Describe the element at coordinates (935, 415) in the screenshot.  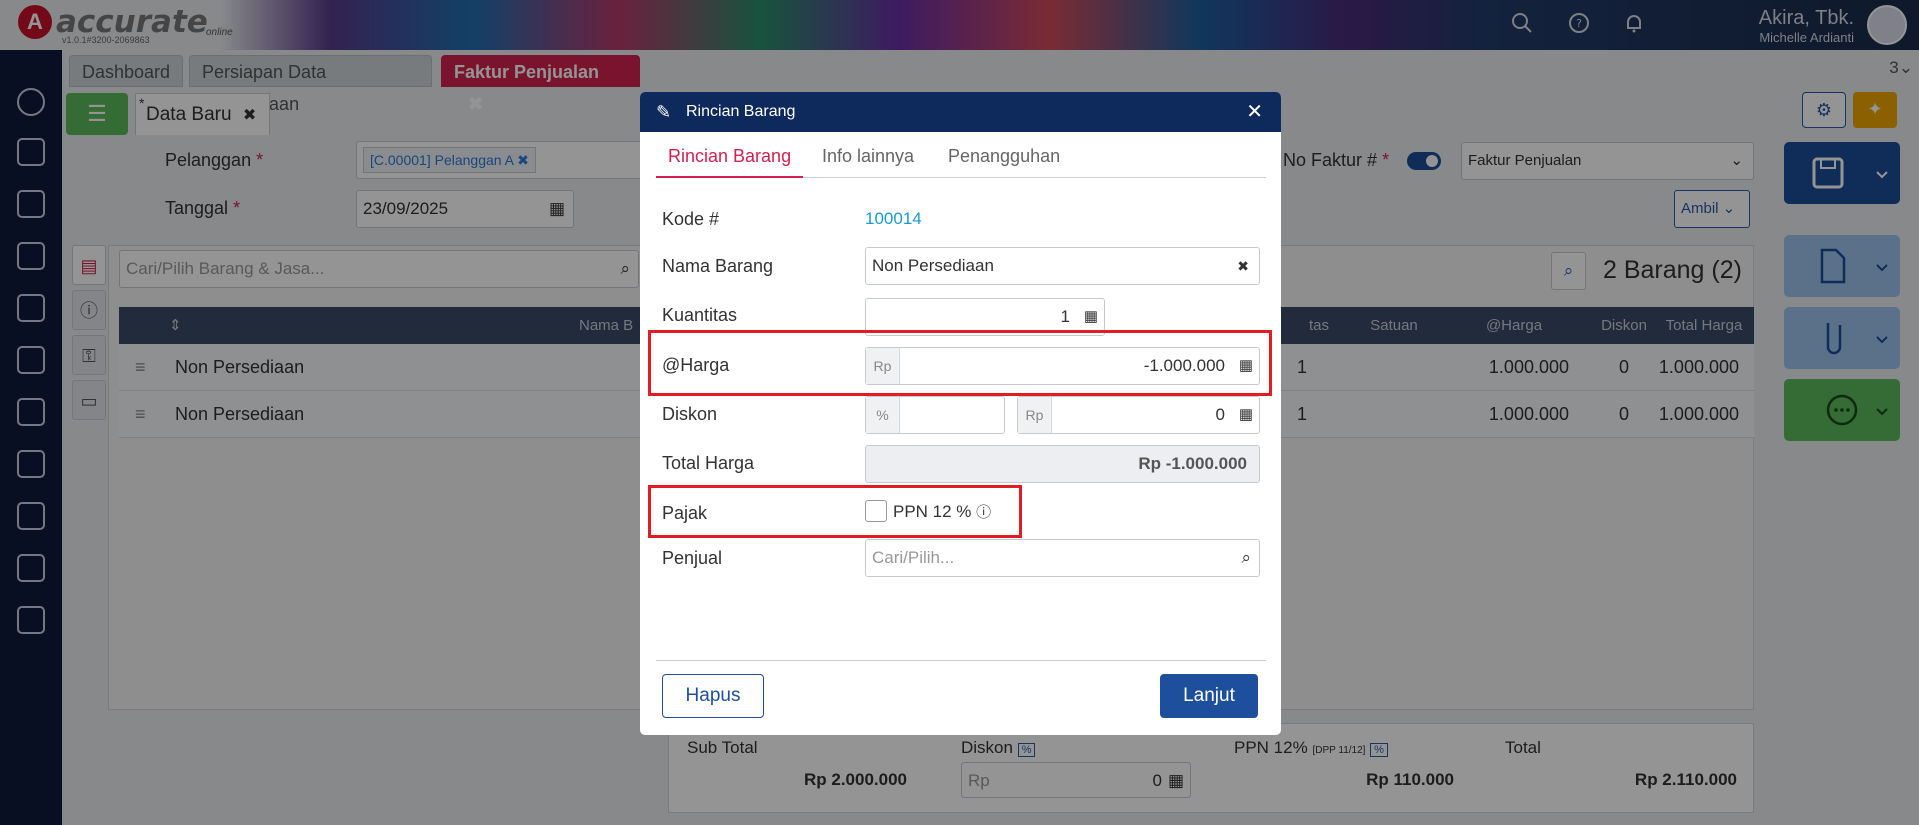
I see `diskon-percent-input: %` at that location.